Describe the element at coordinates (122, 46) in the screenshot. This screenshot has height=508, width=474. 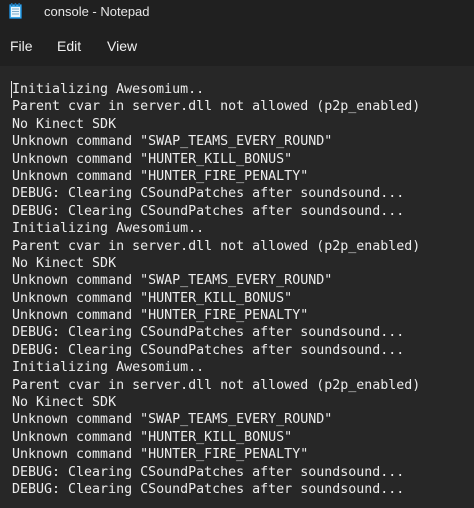
I see `menu-view: View` at that location.